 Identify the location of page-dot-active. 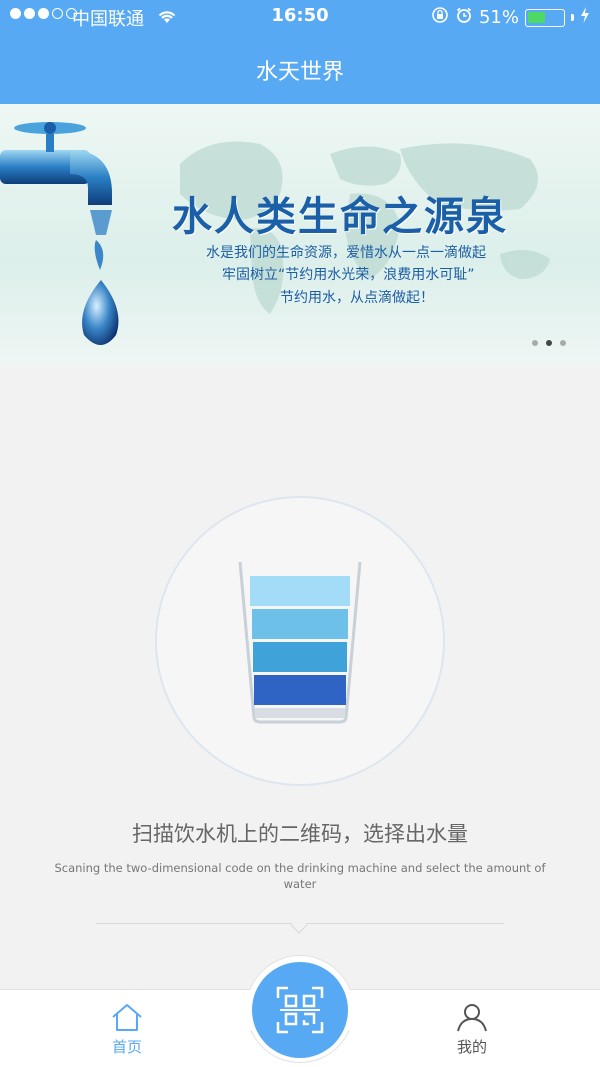
(549, 343).